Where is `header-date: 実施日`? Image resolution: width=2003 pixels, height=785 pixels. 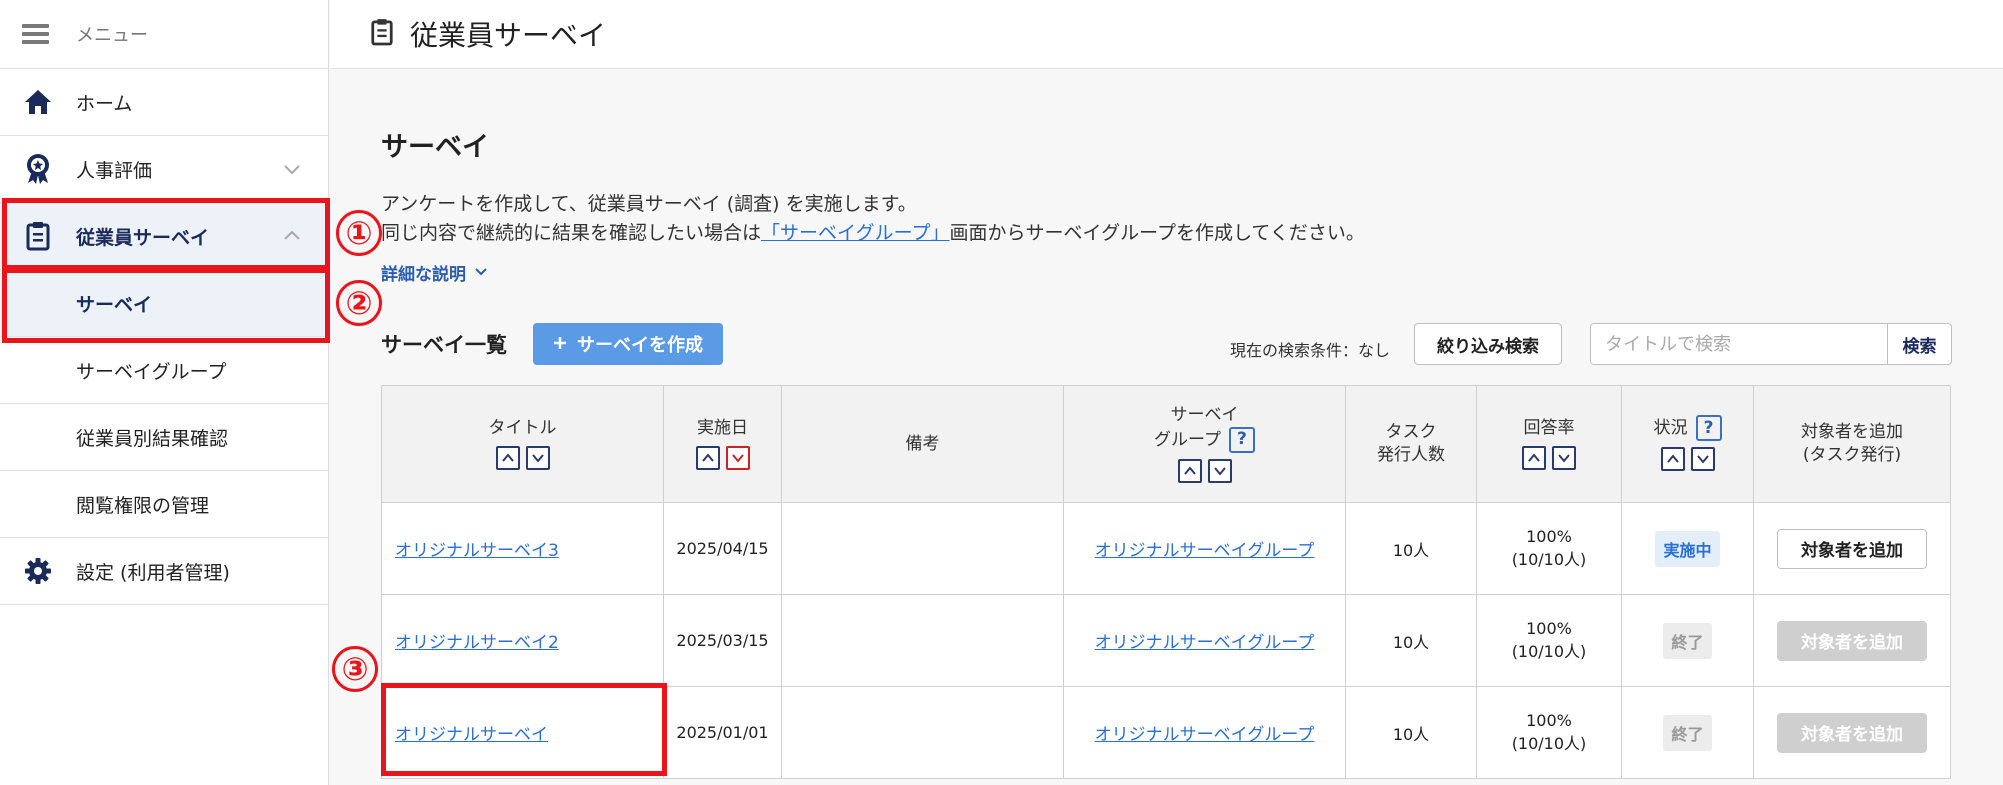
header-date: 実施日 is located at coordinates (722, 444).